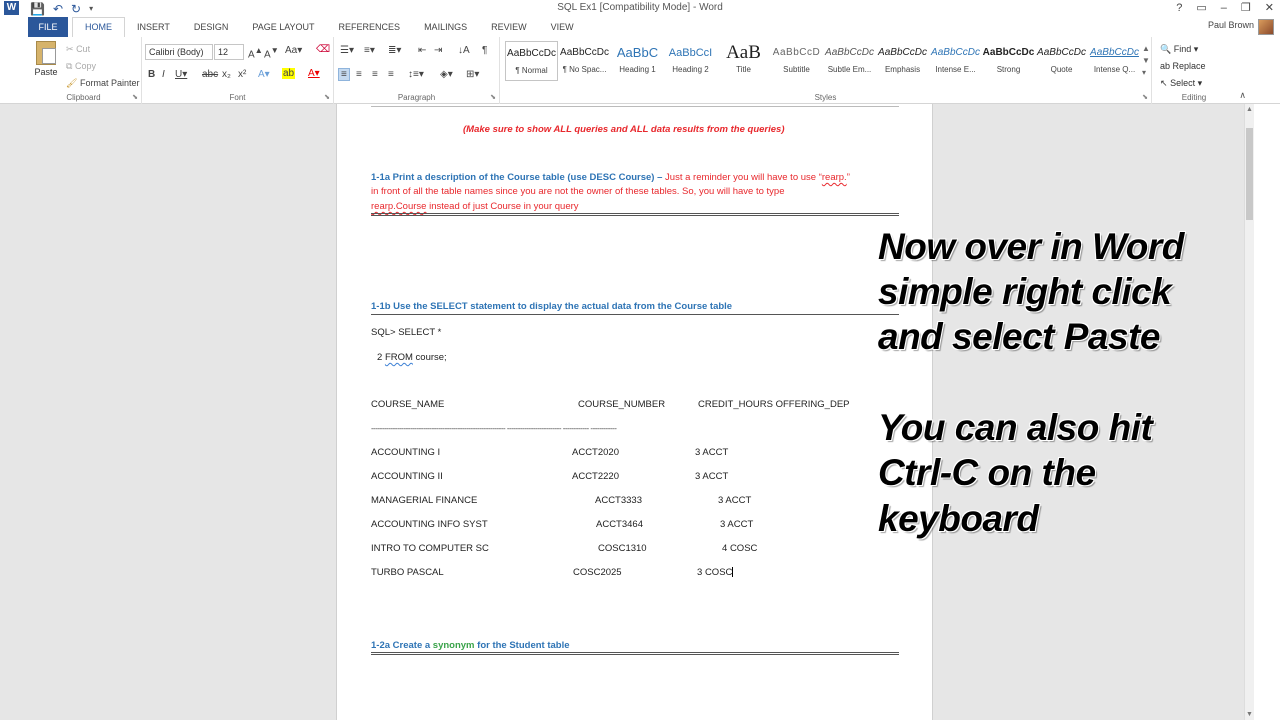 The width and height of the screenshot is (1280, 720). I want to click on style-normal: AaBbCcDc ¶ Normal, so click(531, 61).